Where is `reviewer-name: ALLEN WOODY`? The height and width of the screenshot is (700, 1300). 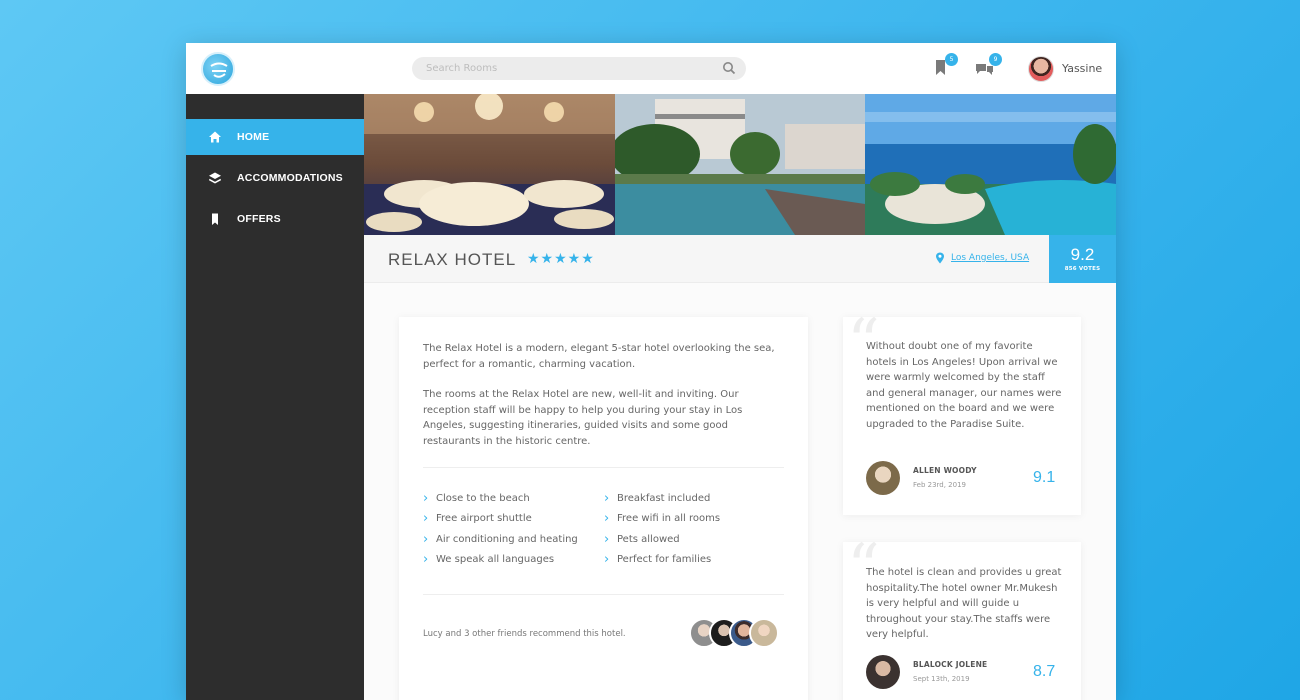 reviewer-name: ALLEN WOODY is located at coordinates (945, 470).